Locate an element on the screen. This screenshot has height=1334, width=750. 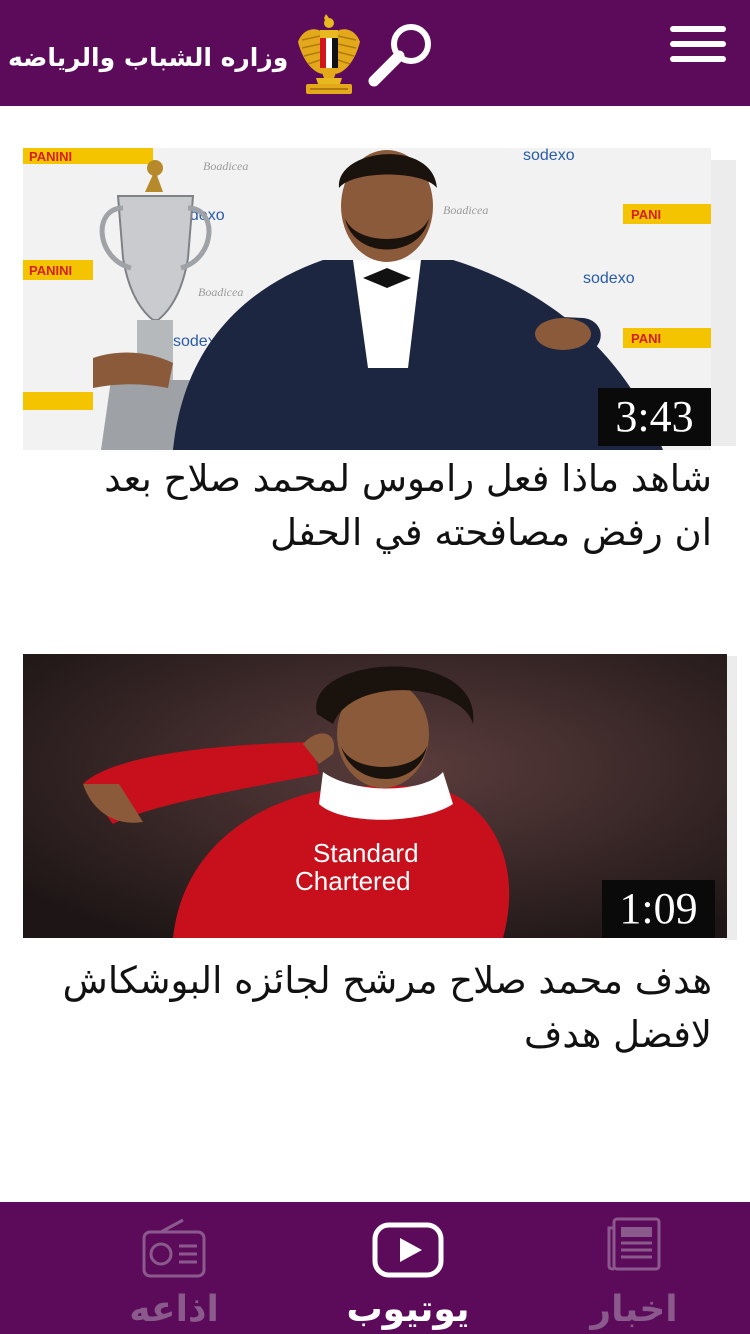
search-button is located at coordinates (402, 54).